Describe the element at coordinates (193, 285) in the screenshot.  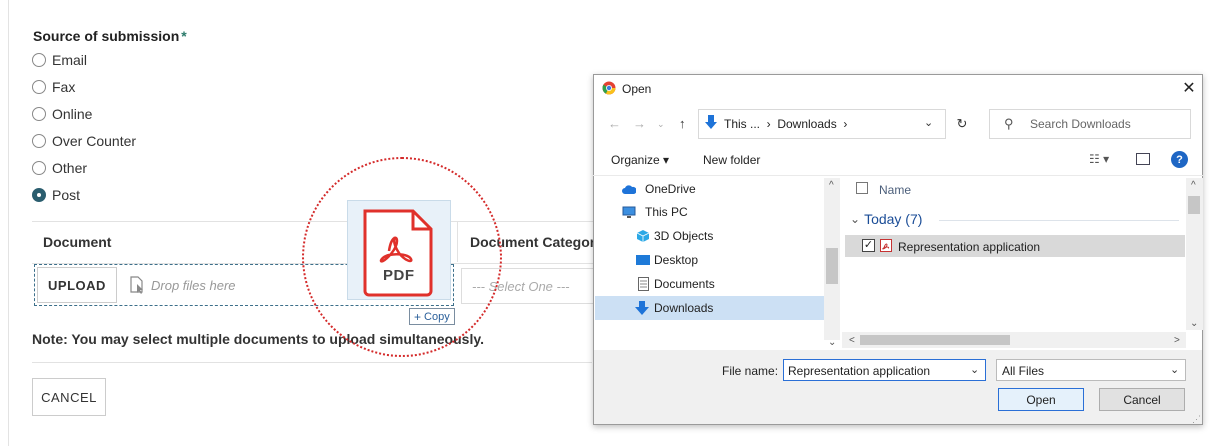
I see `drop-files-placeholder: Drop files here` at that location.